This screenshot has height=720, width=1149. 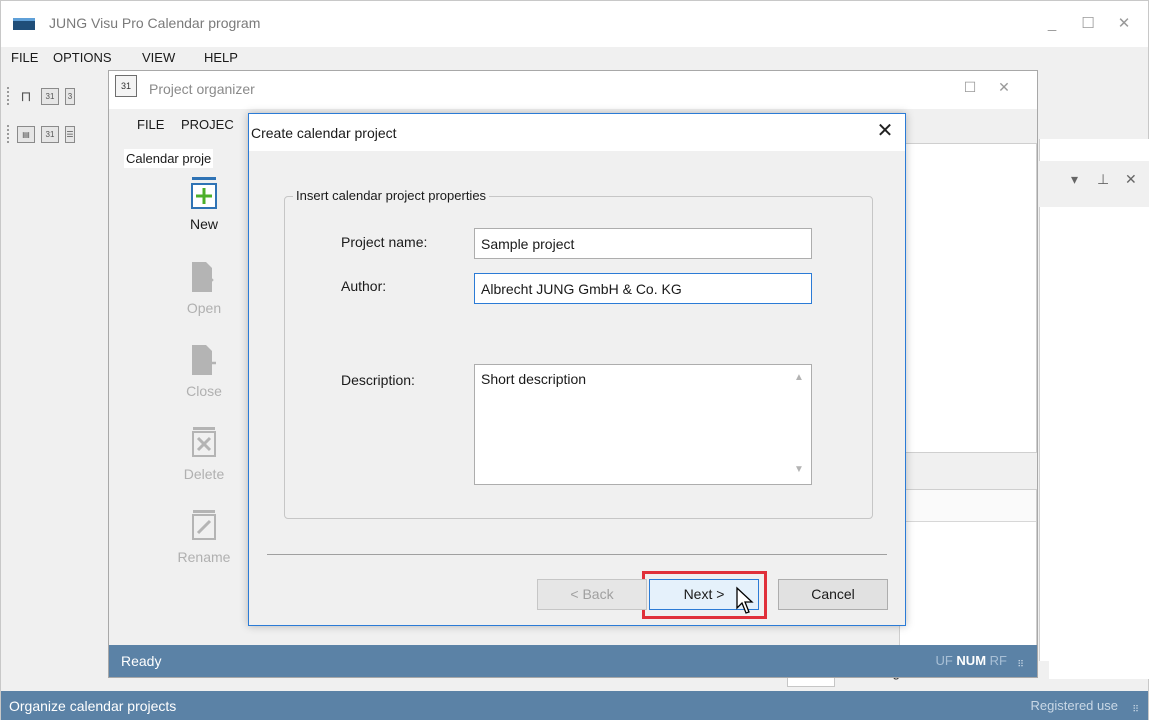 I want to click on organizer-maximize-button: ☐, so click(x=970, y=87).